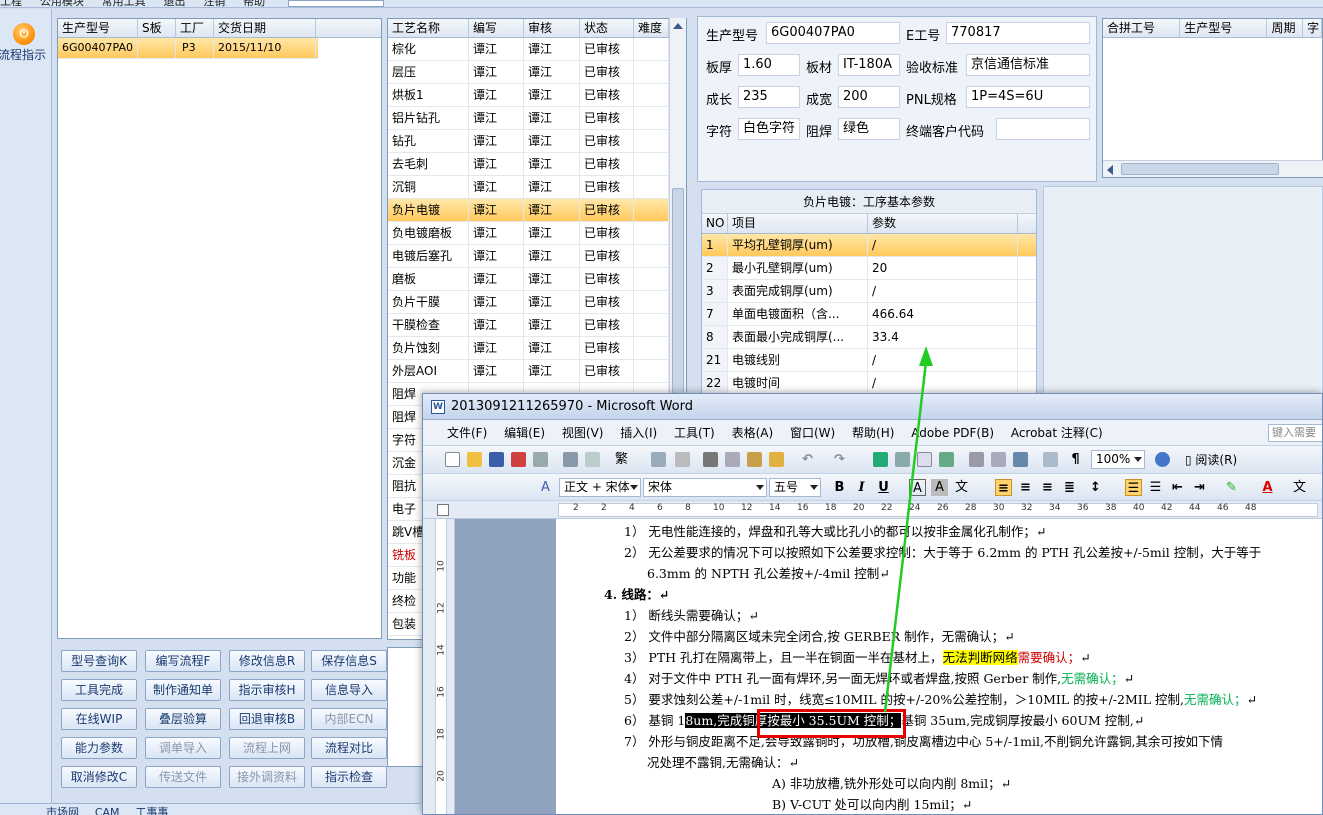 The width and height of the screenshot is (1323, 815). Describe the element at coordinates (537, 141) in the screenshot. I see `table-row: 钻孔 谭江 谭江 已审核` at that location.